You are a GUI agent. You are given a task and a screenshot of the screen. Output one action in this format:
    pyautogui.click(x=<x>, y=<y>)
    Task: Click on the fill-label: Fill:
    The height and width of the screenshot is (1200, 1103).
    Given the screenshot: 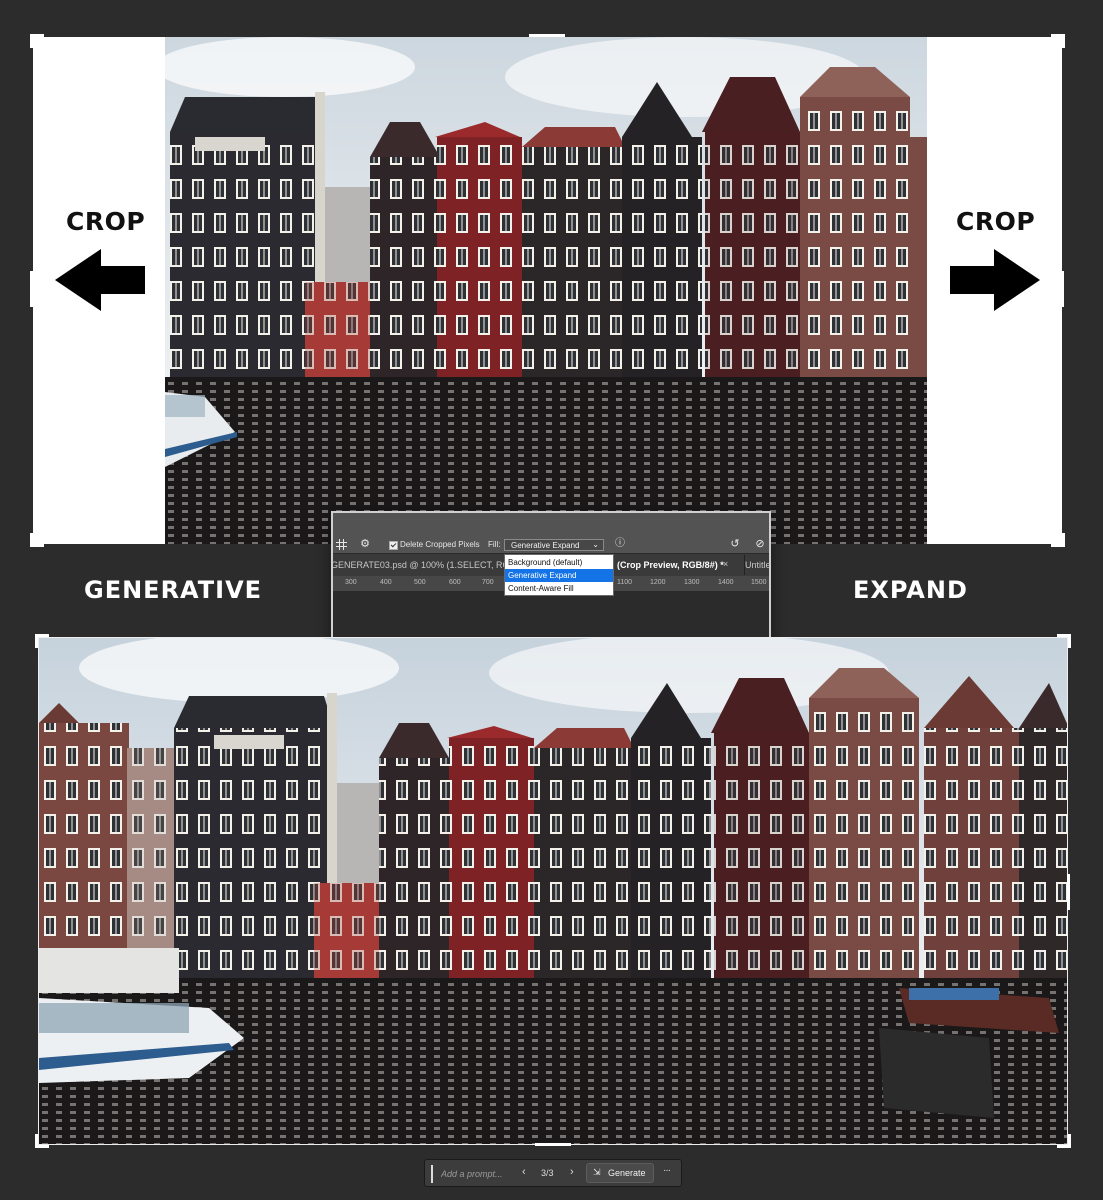 What is the action you would take?
    pyautogui.click(x=494, y=544)
    